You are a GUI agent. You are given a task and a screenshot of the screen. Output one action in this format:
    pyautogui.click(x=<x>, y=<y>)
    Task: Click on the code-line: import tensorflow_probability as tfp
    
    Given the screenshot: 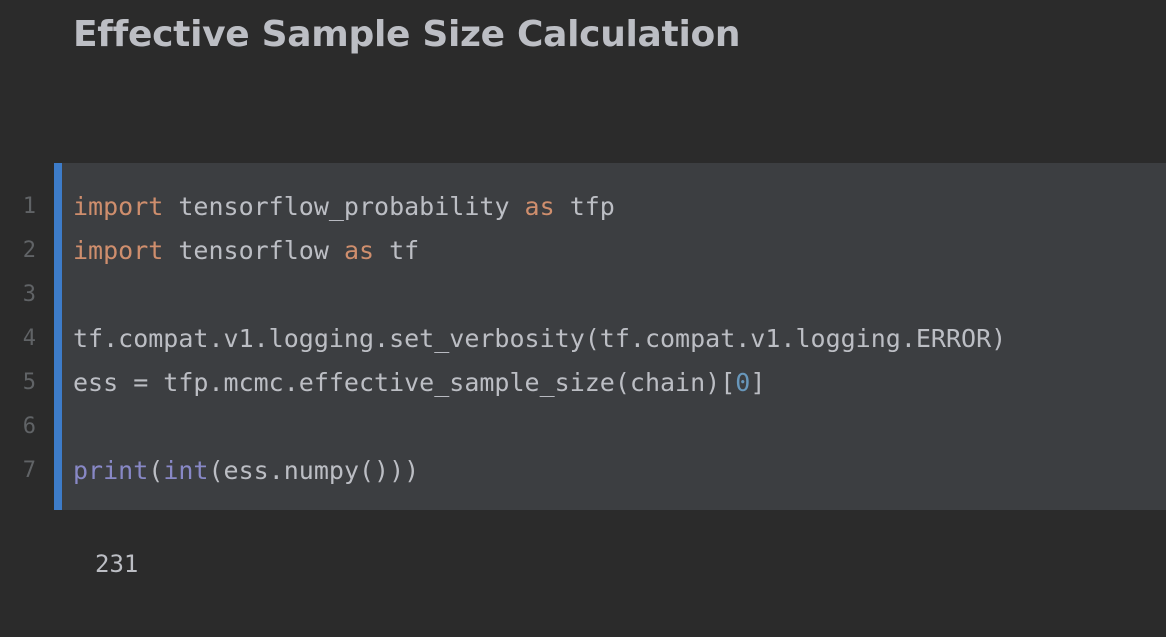 What is the action you would take?
    pyautogui.click(x=619, y=207)
    